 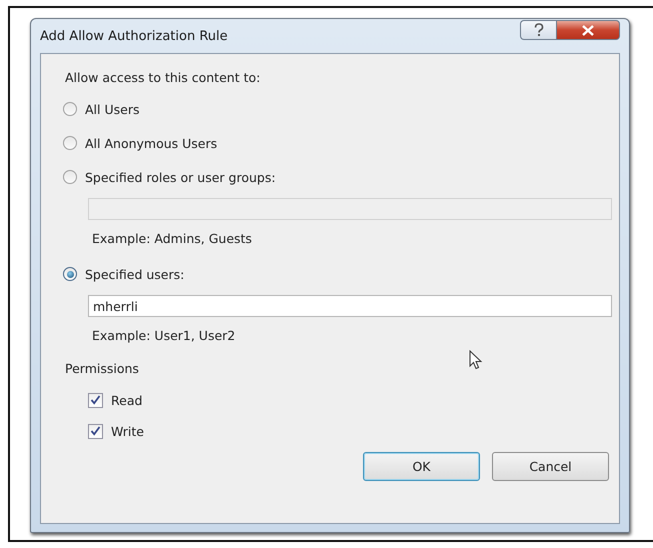 I want to click on prompt-label: Allow access to this content to:, so click(x=163, y=77).